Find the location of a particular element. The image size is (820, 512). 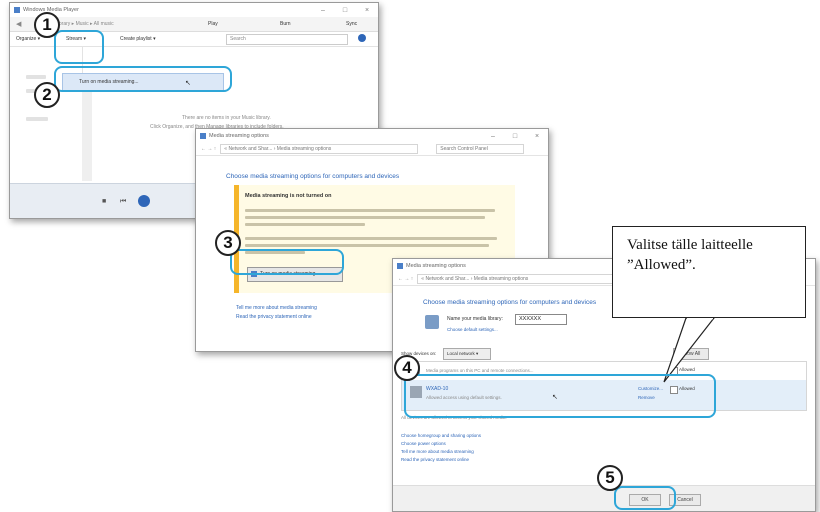

step-3-badge: 3 is located at coordinates (228, 243).